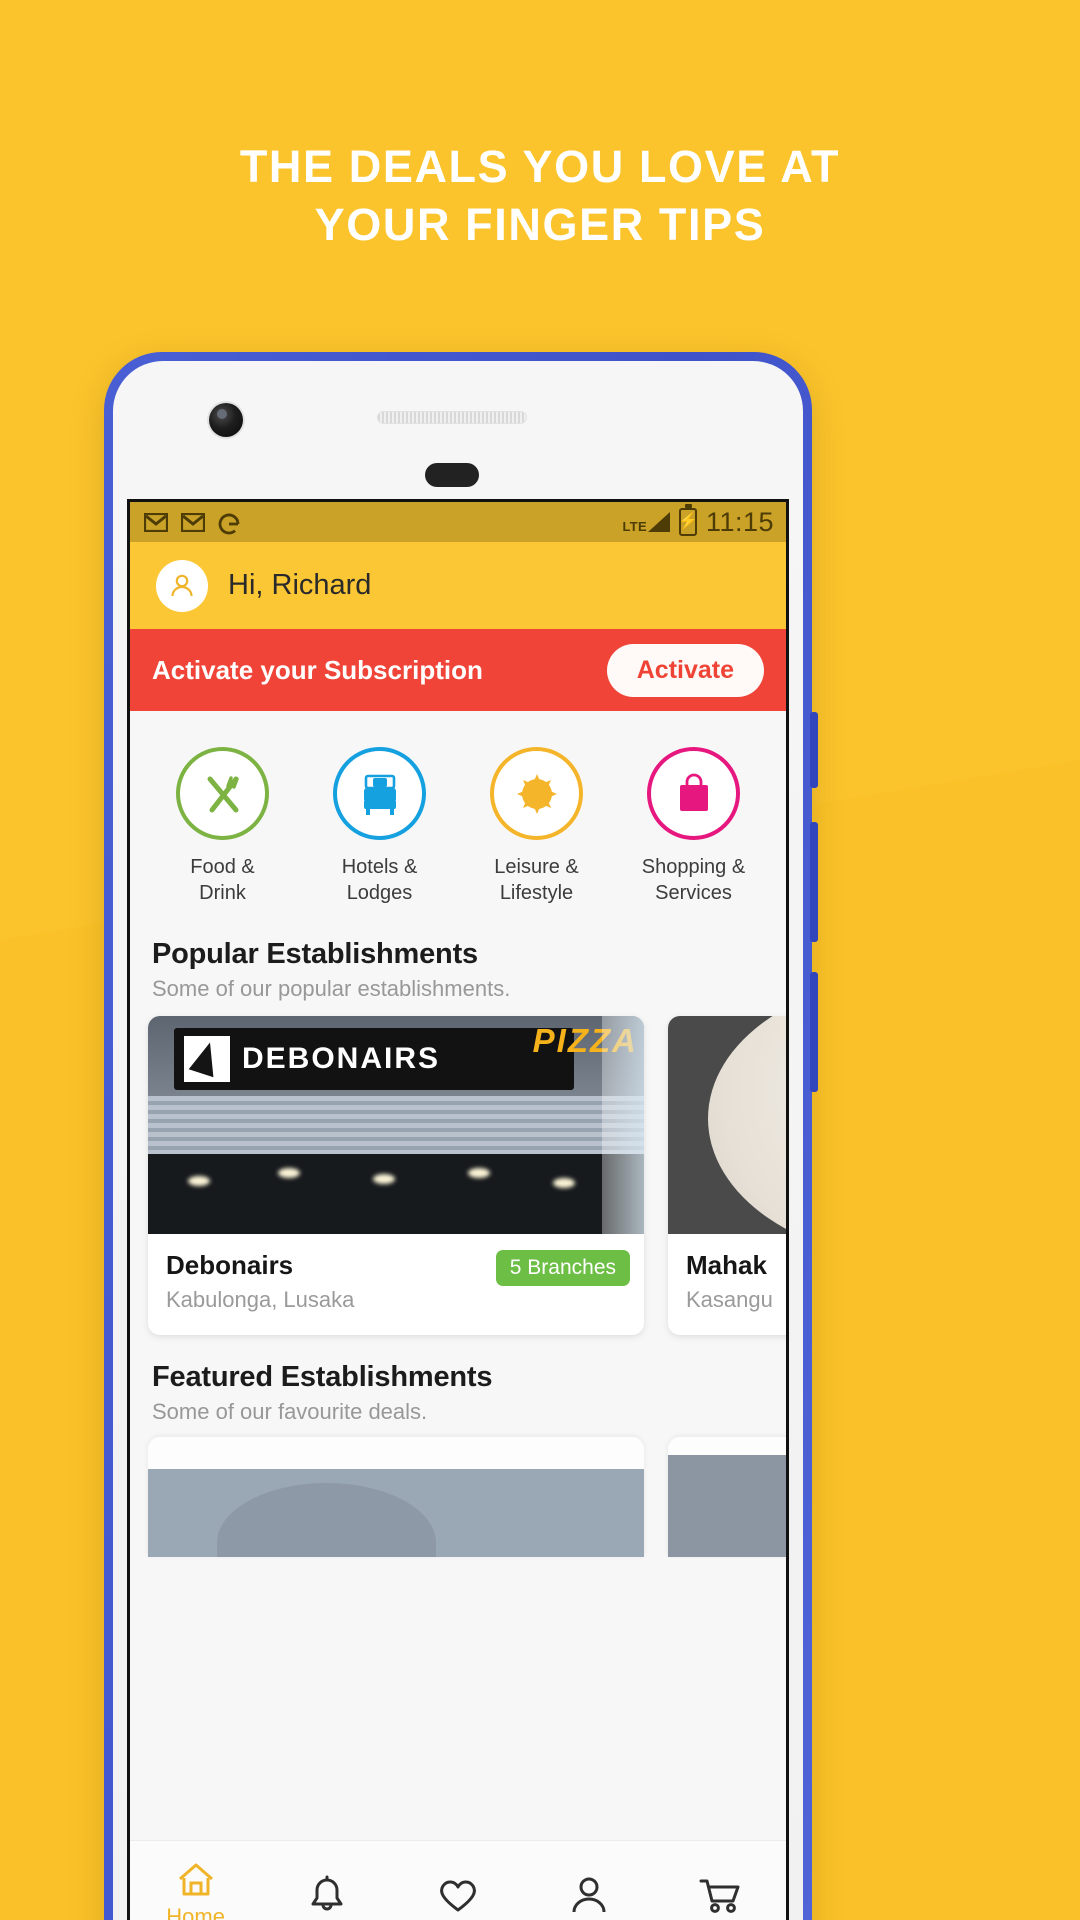 Image resolution: width=1080 pixels, height=1920 pixels. What do you see at coordinates (562, 1268) in the screenshot?
I see `branch-count-badge: 5 Branches` at bounding box center [562, 1268].